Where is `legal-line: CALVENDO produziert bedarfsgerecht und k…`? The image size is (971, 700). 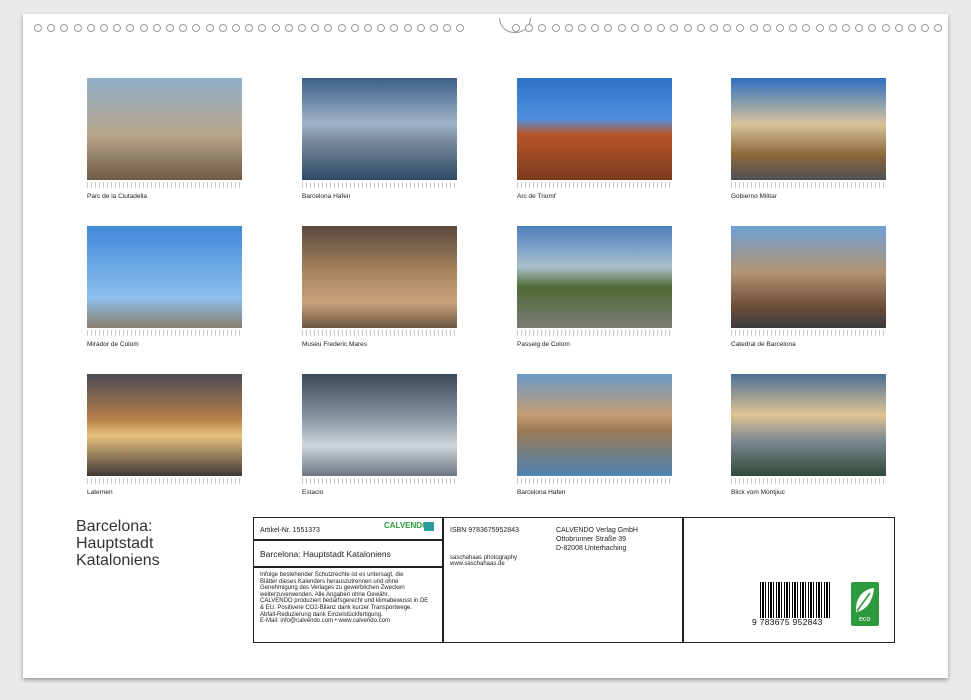
legal-line: CALVENDO produziert bedarfsgerecht und k… is located at coordinates (344, 601).